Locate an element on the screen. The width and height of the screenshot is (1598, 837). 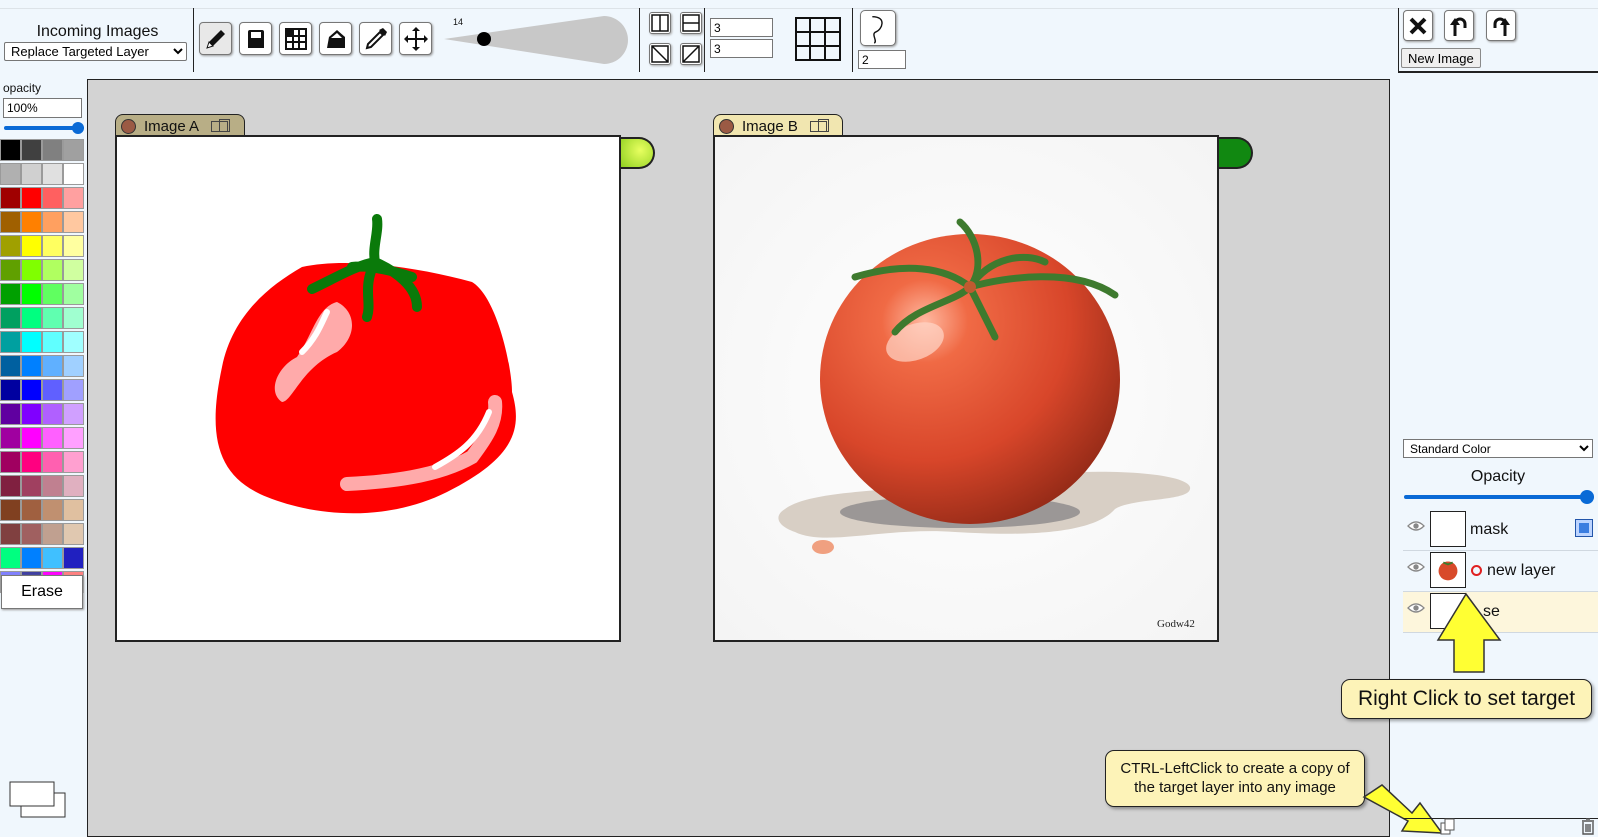
erase-button: Erase is located at coordinates (42, 592).